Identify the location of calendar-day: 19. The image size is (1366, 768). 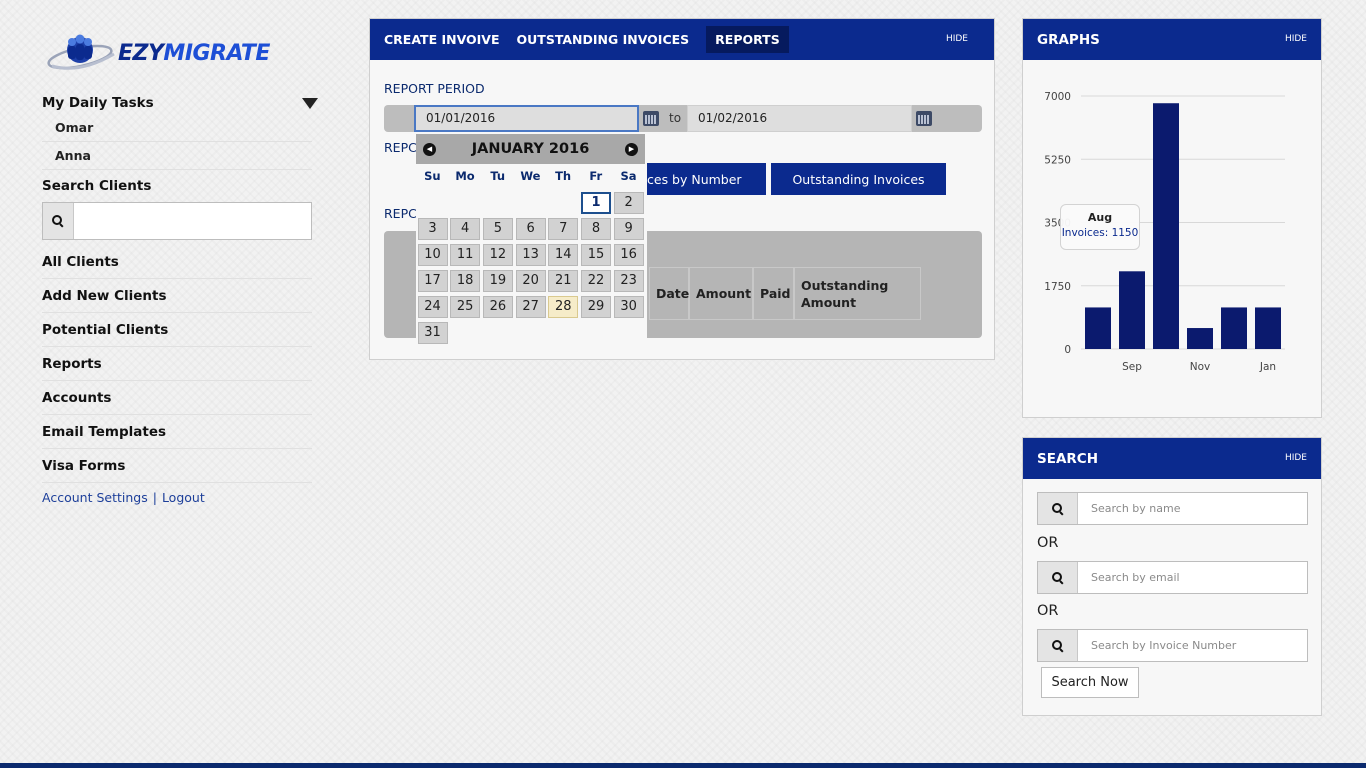
(497, 281).